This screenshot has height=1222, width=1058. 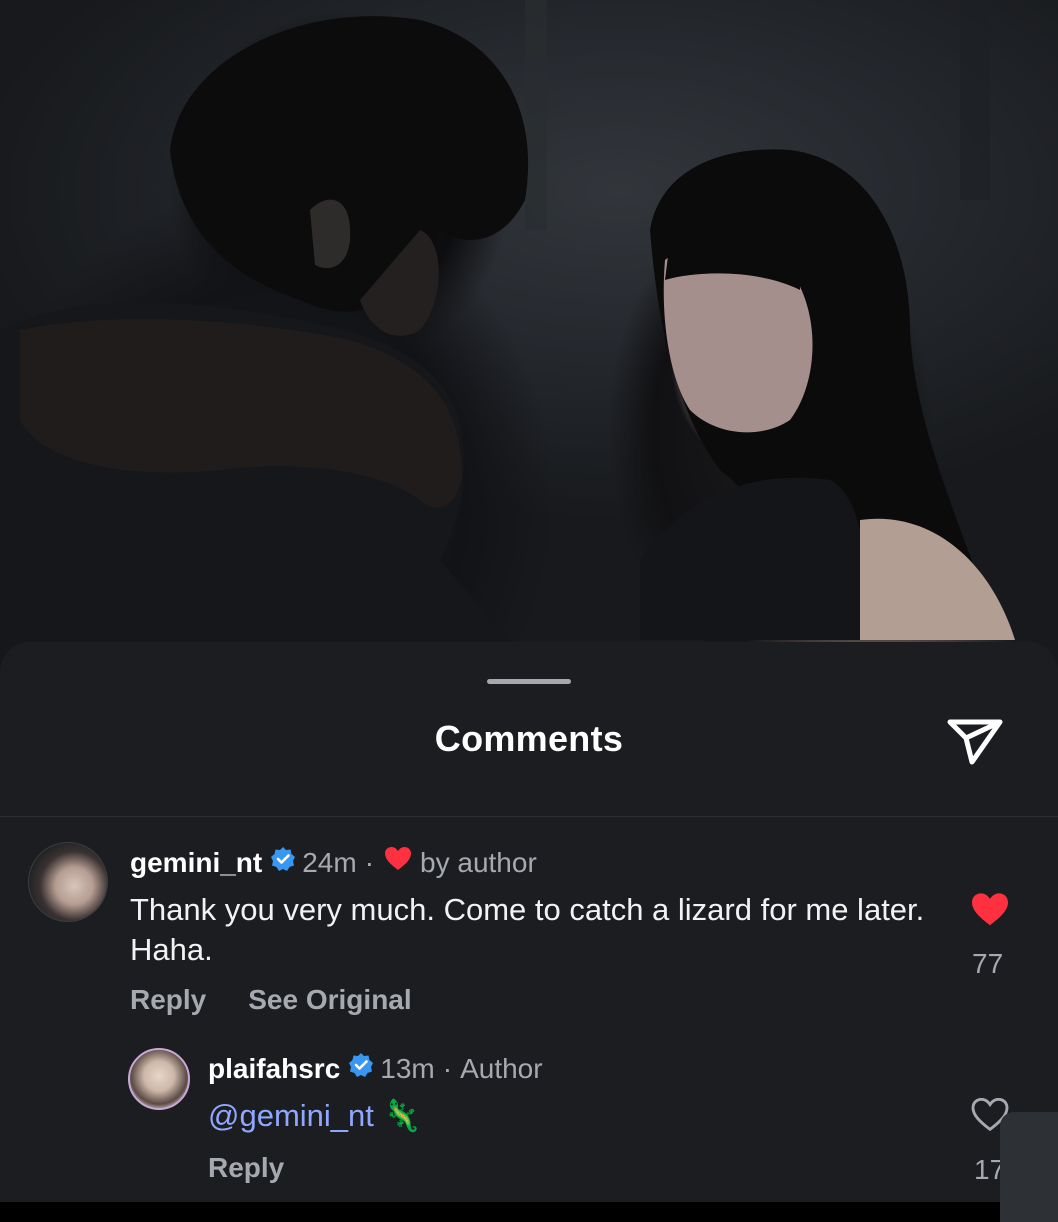 What do you see at coordinates (402, 1115) in the screenshot?
I see `lizard-emoji: 🦎` at bounding box center [402, 1115].